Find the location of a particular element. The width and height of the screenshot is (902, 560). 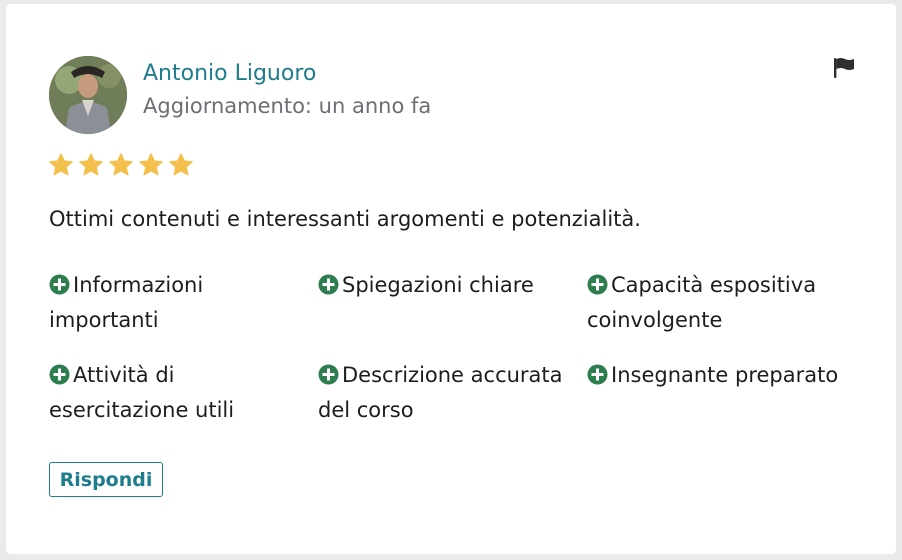

review-tag: Informazioni importanti is located at coordinates (183, 303).